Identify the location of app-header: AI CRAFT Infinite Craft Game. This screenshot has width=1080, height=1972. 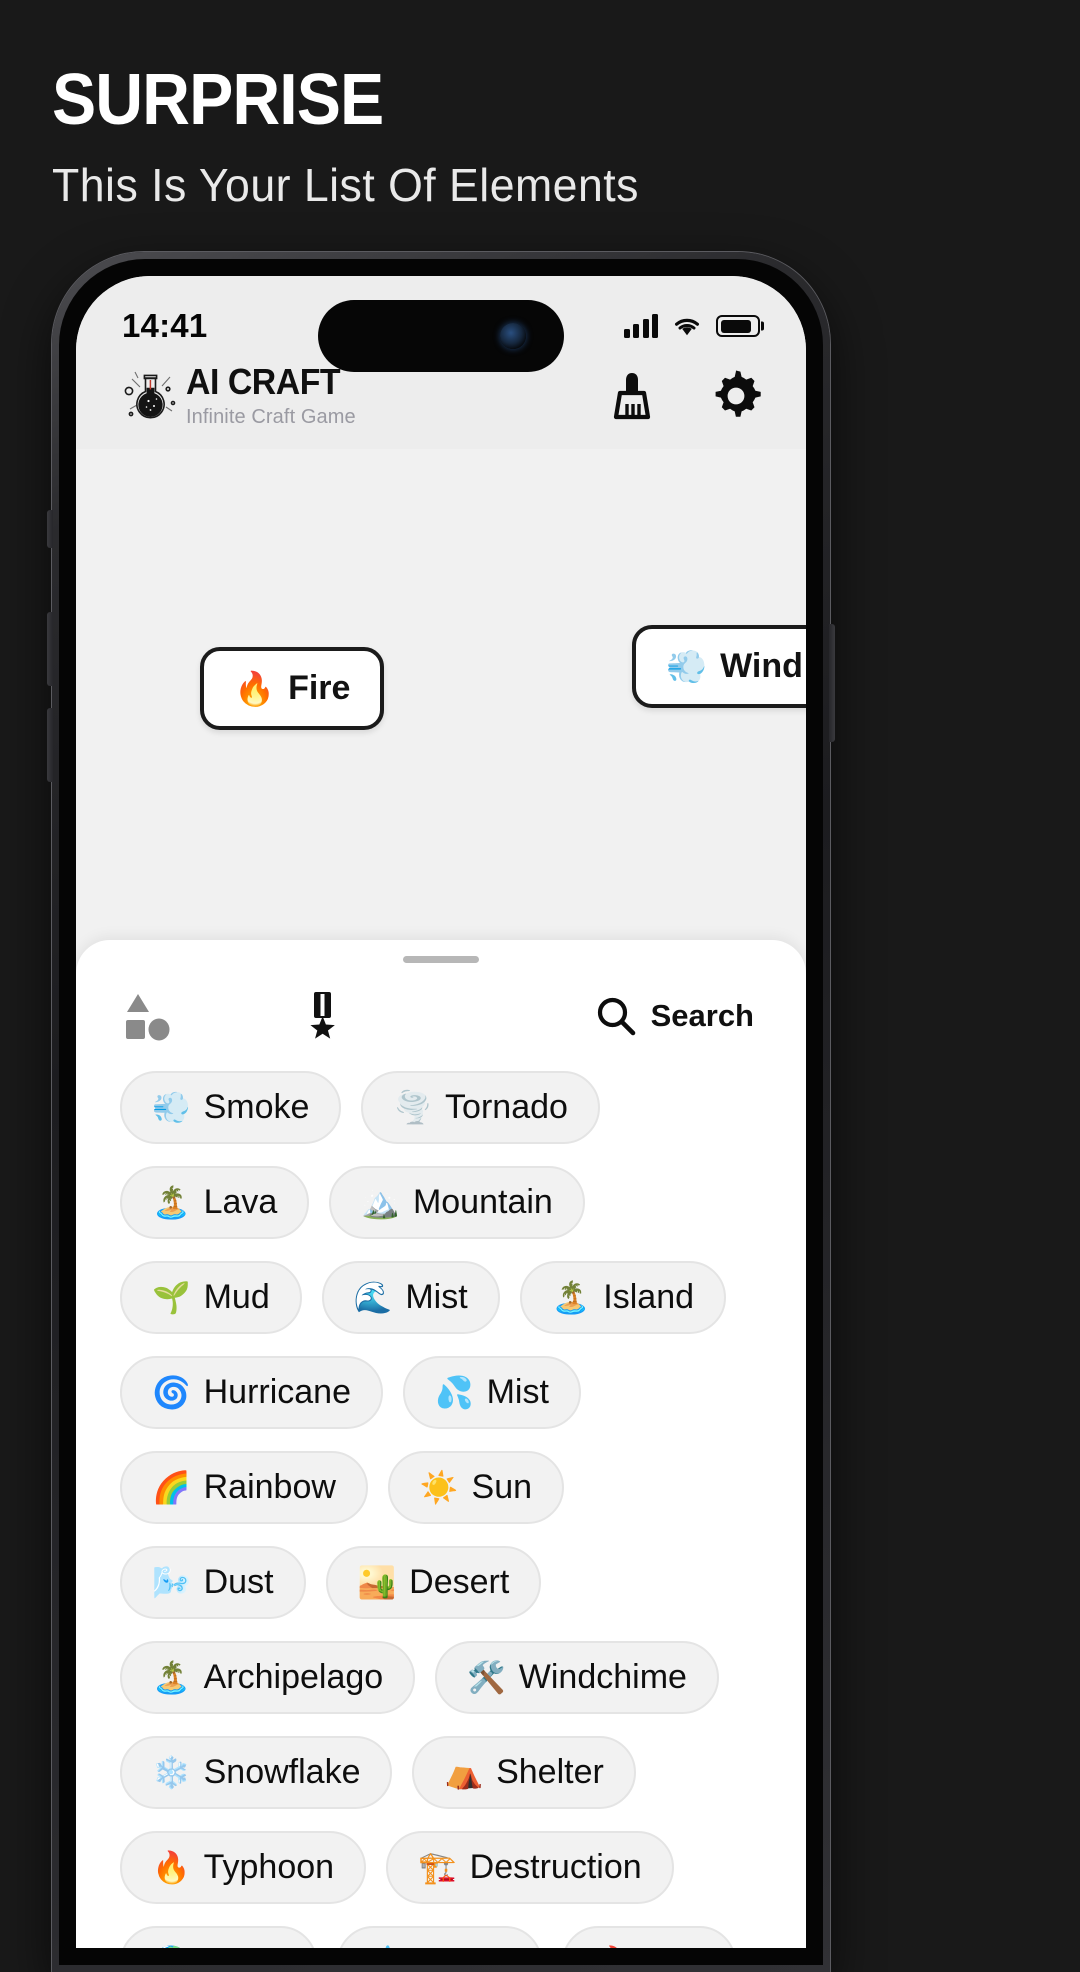
(441, 404).